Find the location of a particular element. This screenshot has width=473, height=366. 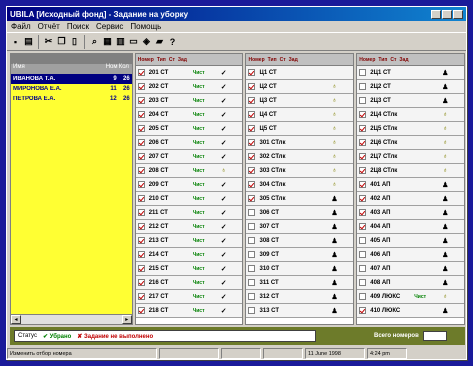

room-row: 302 СТлк ♁ is located at coordinates (300, 157).